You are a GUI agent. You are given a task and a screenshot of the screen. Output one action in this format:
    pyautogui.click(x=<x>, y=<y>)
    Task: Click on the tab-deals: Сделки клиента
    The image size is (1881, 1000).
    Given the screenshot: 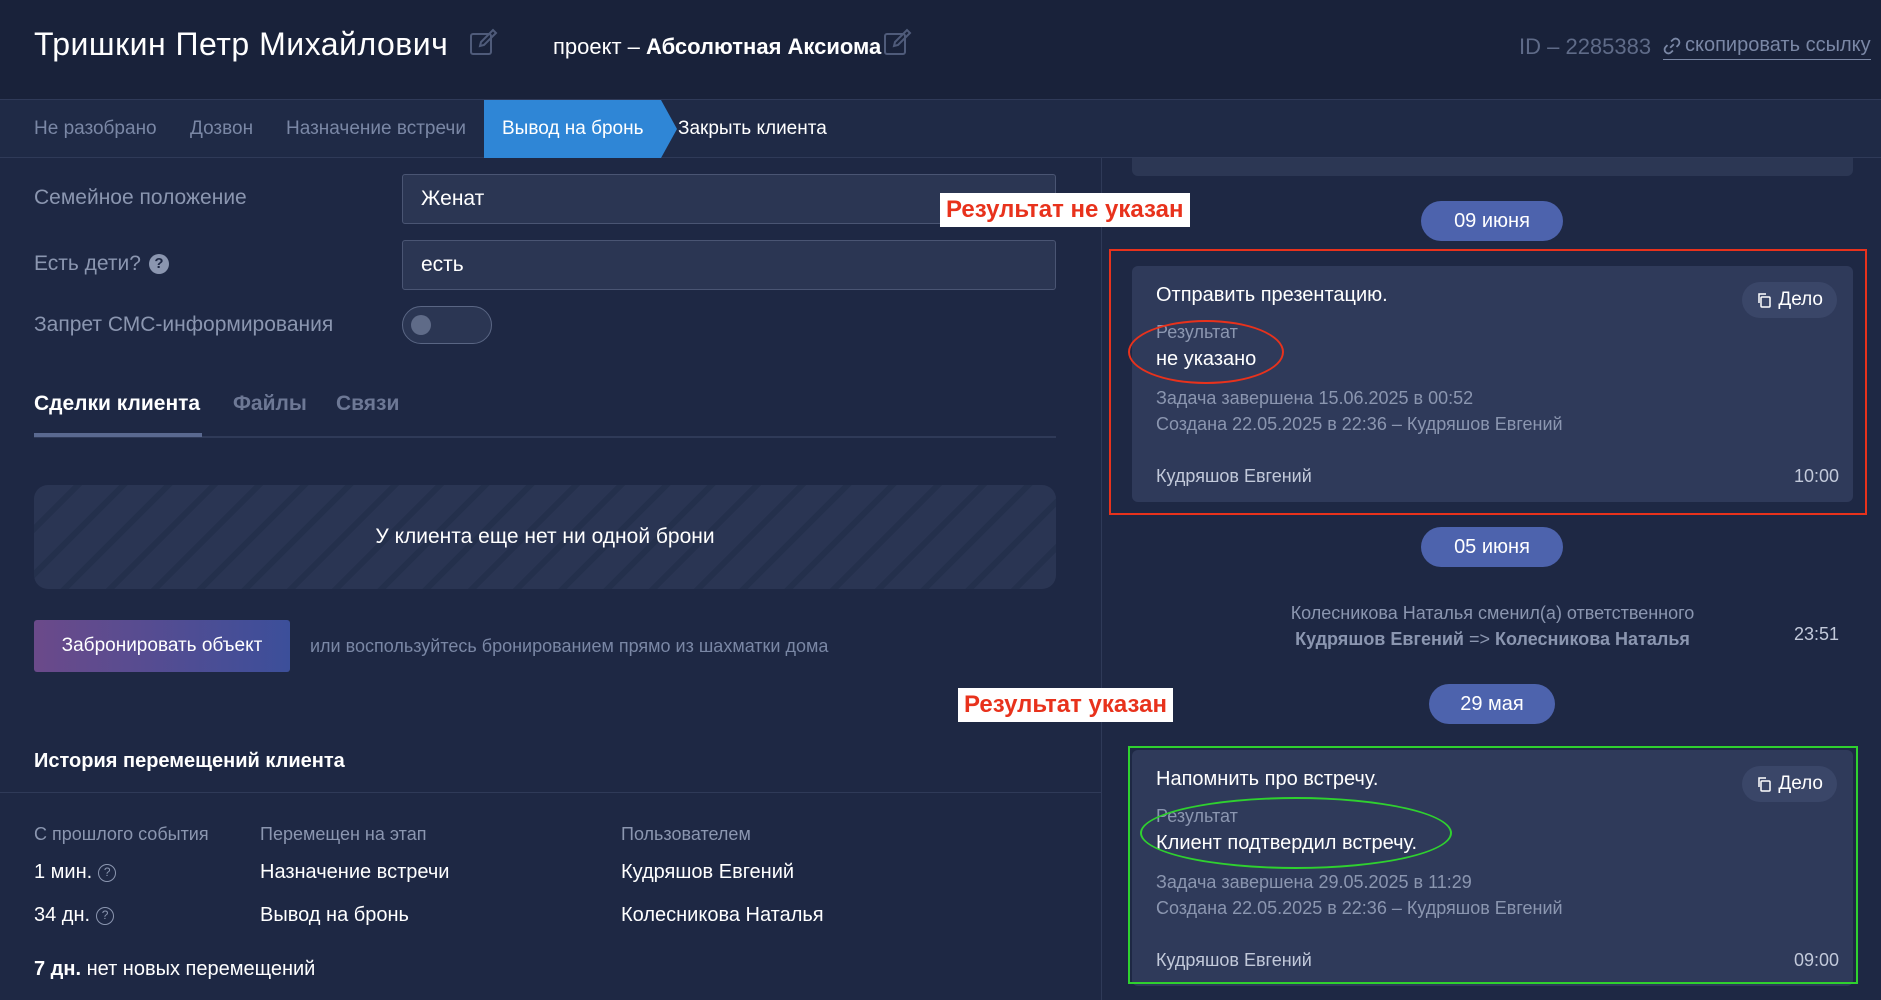 What is the action you would take?
    pyautogui.click(x=117, y=404)
    